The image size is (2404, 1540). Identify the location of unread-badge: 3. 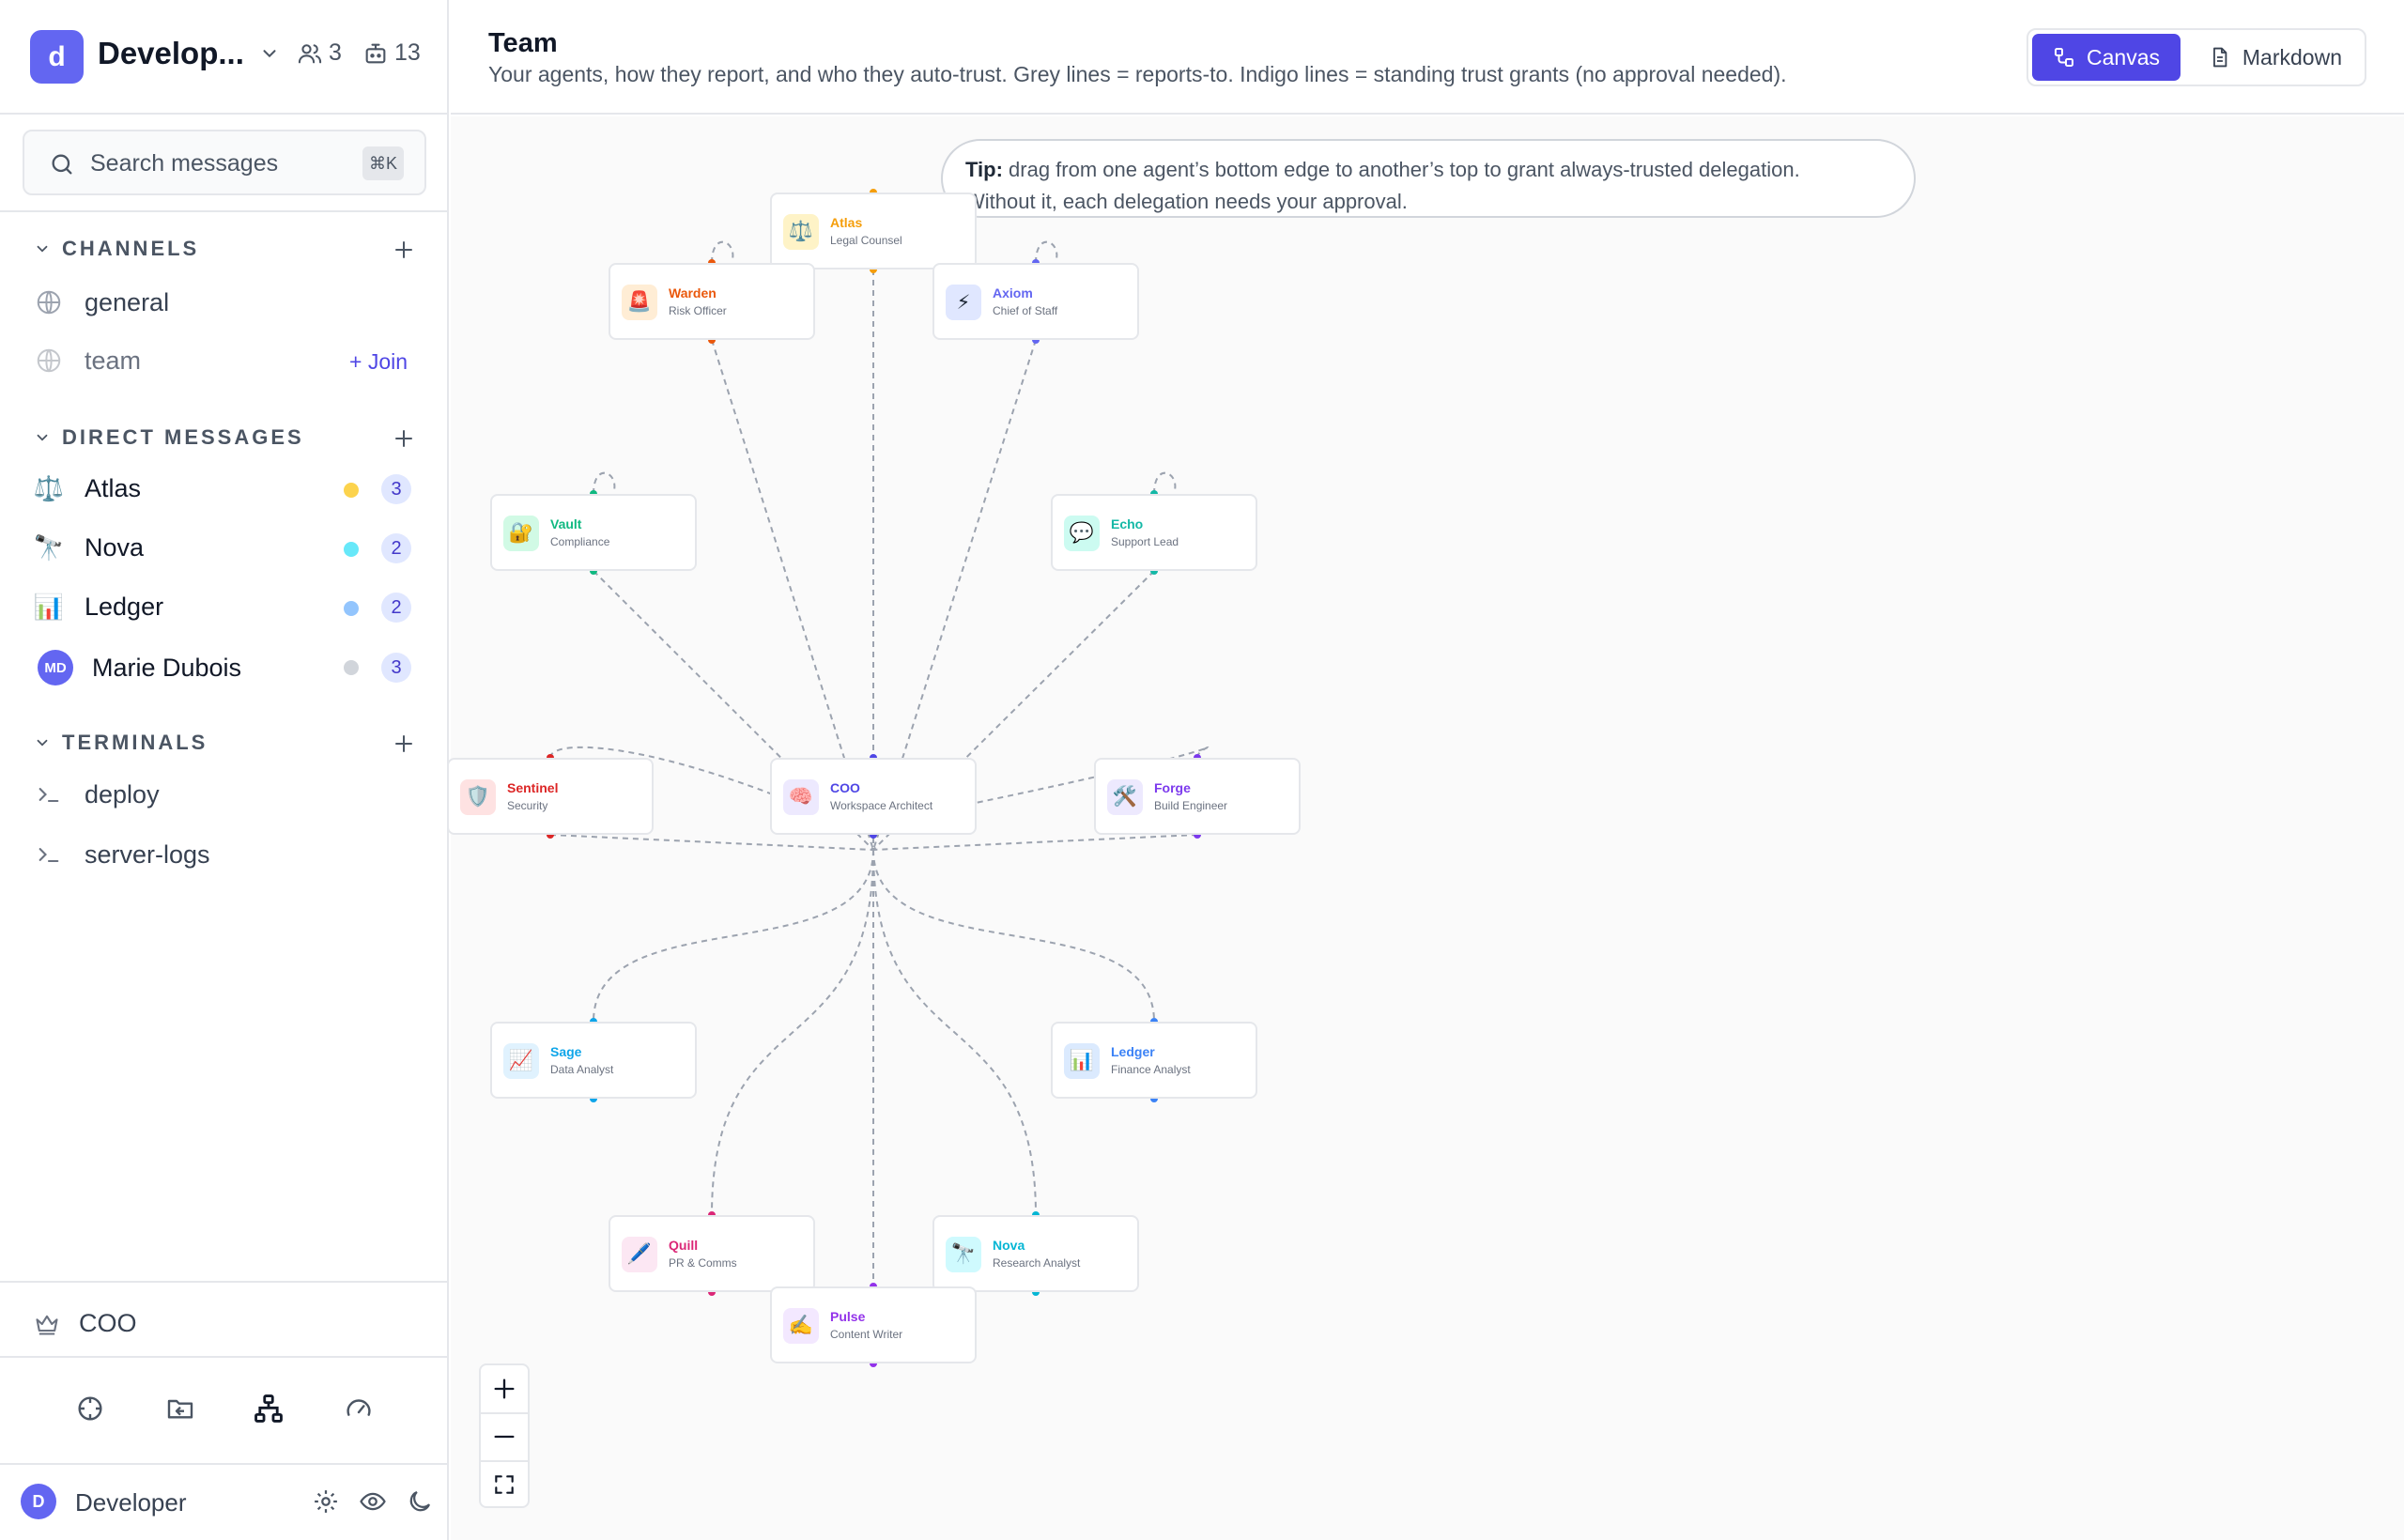
(396, 489).